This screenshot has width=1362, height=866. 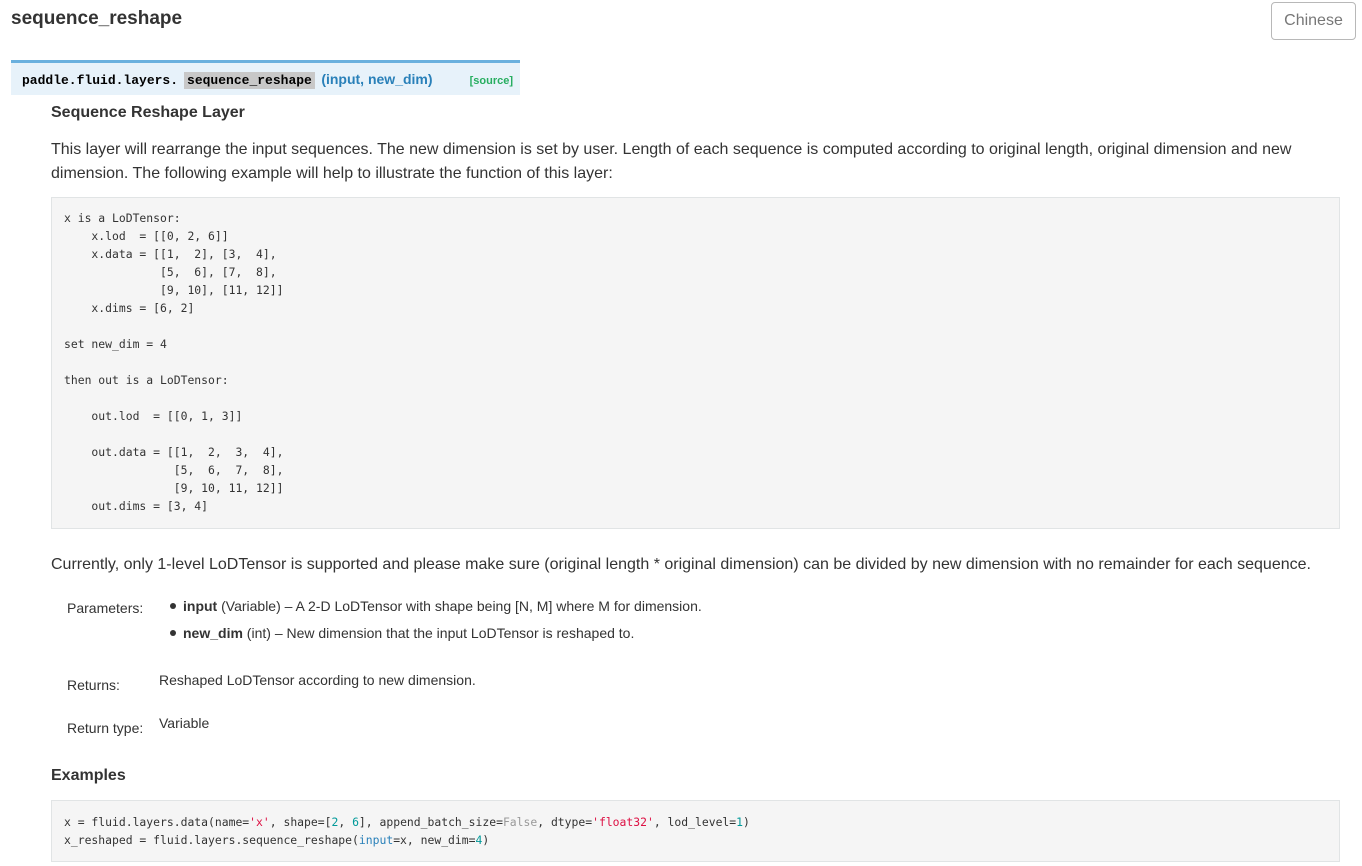 I want to click on return-type-value: Variable, so click(x=184, y=723).